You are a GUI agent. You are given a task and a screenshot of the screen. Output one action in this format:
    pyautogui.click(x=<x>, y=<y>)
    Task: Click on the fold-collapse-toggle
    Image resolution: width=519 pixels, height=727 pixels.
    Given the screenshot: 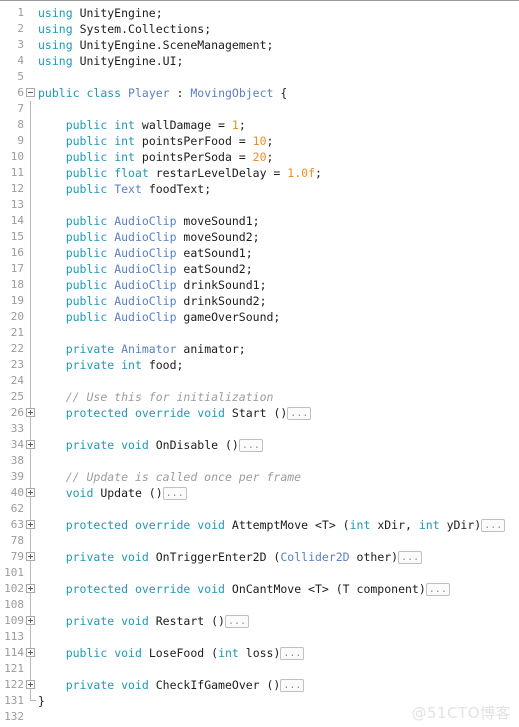 What is the action you would take?
    pyautogui.click(x=30, y=92)
    